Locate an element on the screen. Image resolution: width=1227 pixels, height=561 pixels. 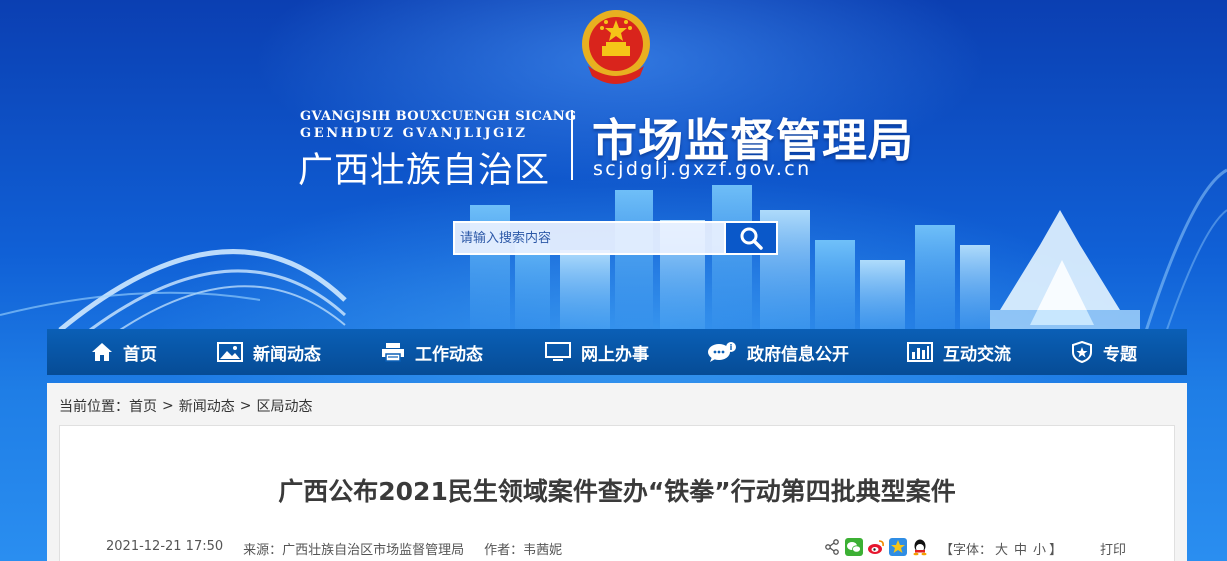
main-nav: 首页 新闻动态 工作动态 网上办事 i 政府信息公开 互动交流 专题 is located at coordinates (617, 352).